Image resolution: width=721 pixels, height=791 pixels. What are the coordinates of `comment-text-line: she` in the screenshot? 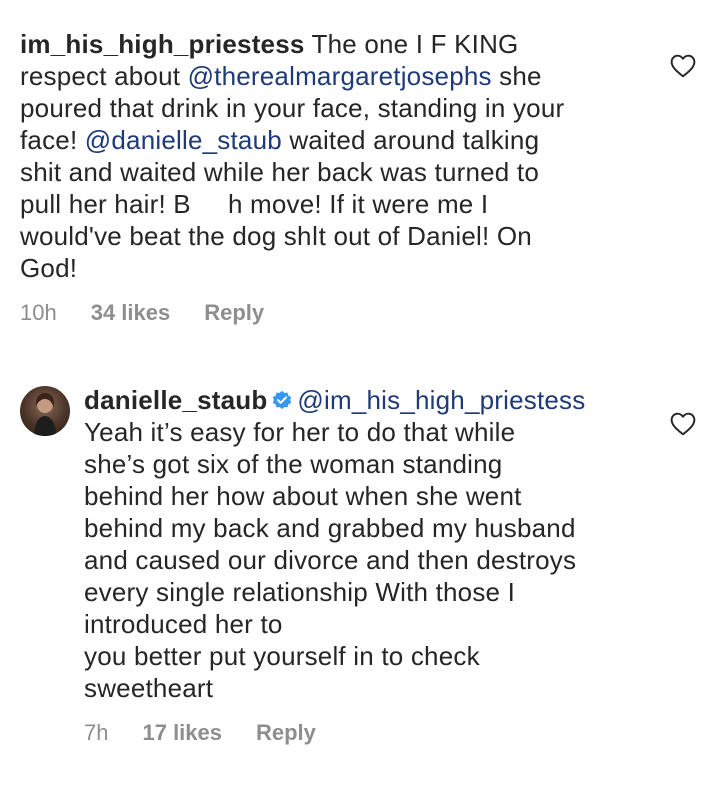 It's located at (516, 76).